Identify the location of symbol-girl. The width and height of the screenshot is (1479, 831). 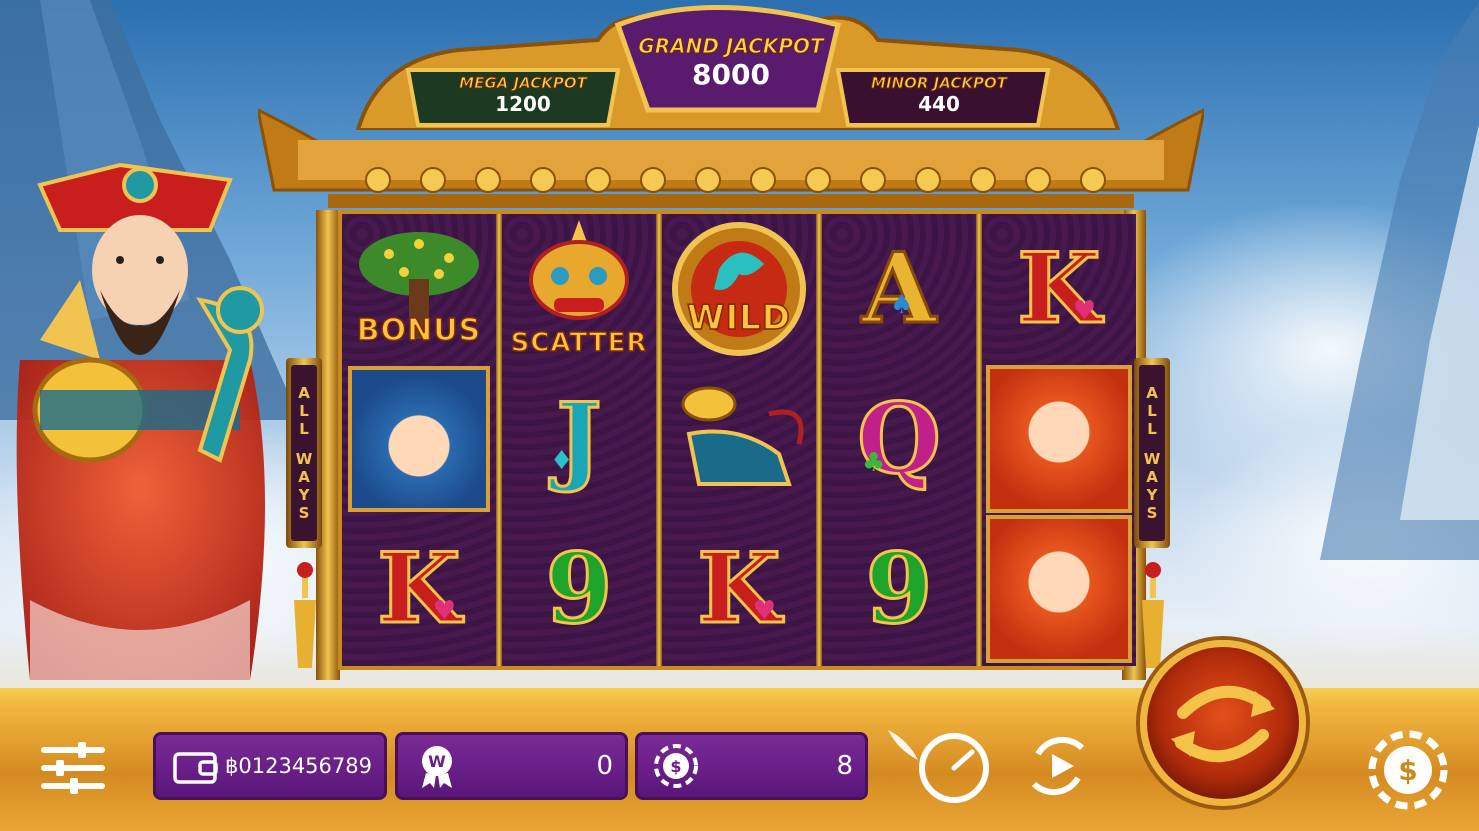
(419, 439).